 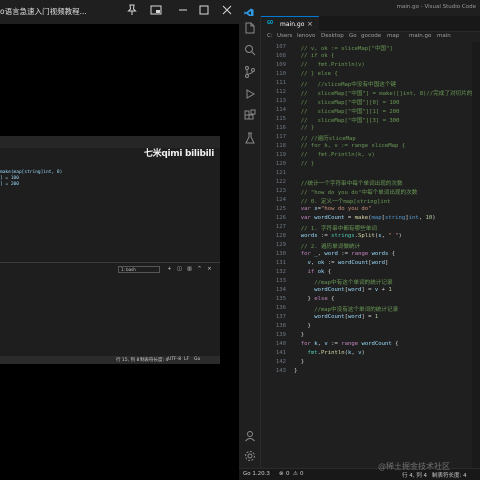 What do you see at coordinates (280, 227) in the screenshot?
I see `line-number: 127` at bounding box center [280, 227].